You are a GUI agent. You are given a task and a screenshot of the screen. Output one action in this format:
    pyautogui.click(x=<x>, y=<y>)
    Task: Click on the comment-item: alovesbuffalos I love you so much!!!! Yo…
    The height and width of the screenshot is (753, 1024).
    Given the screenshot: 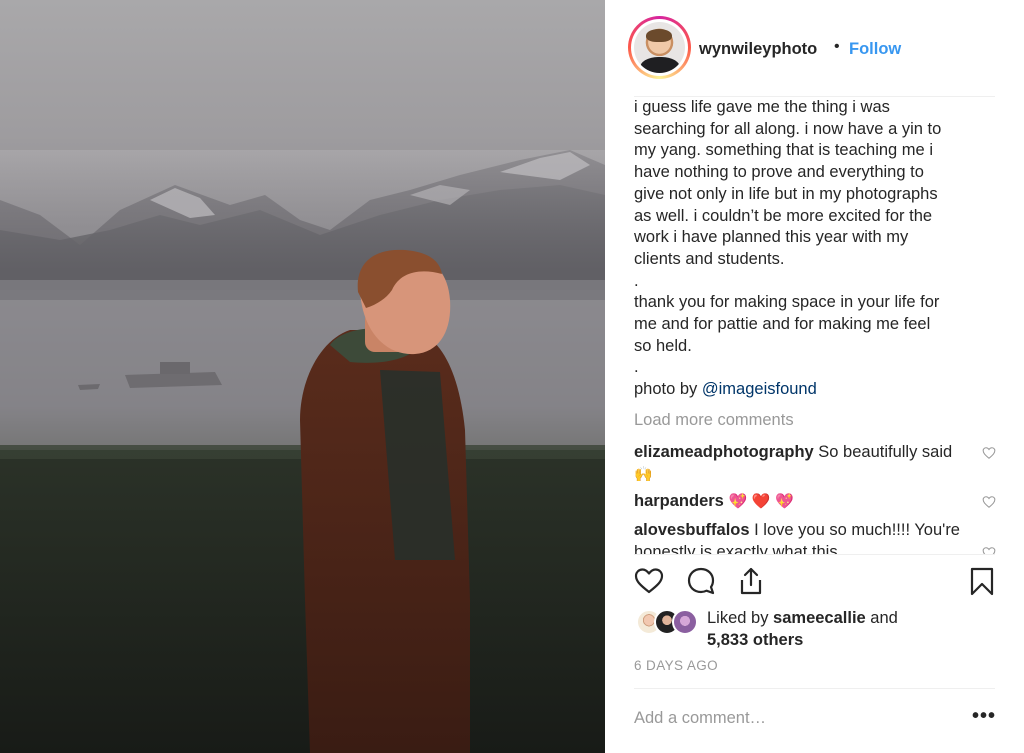 What is the action you would take?
    pyautogui.click(x=815, y=537)
    